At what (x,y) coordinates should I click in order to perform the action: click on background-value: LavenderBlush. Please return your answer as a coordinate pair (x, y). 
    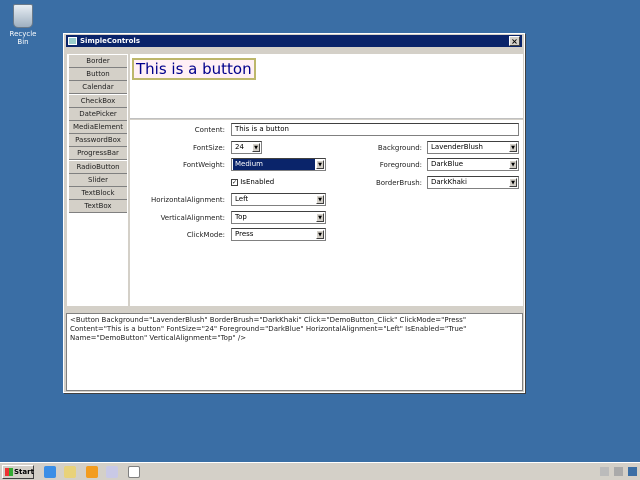
    Looking at the image, I should click on (457, 147).